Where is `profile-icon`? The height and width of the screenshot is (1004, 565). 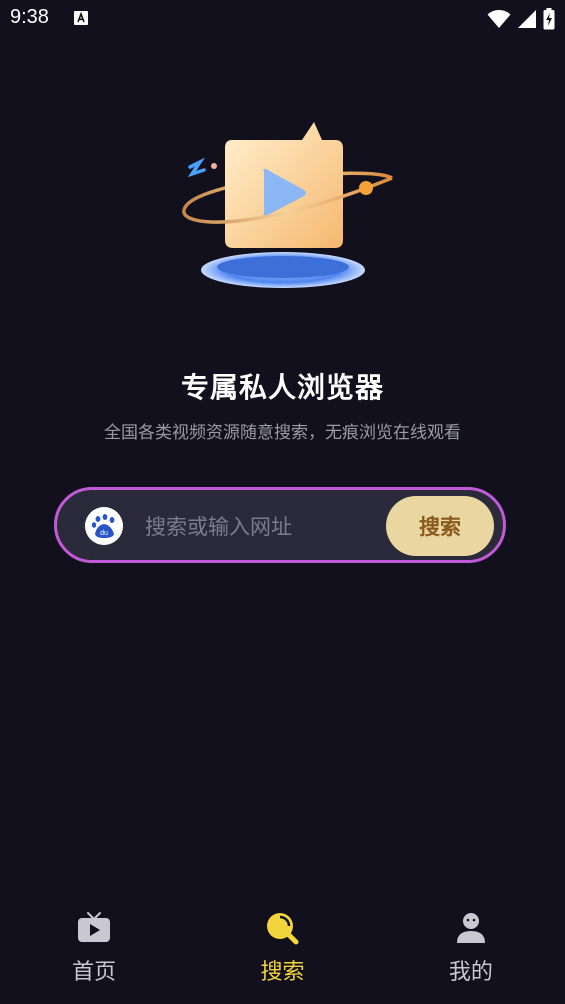
profile-icon is located at coordinates (470, 928).